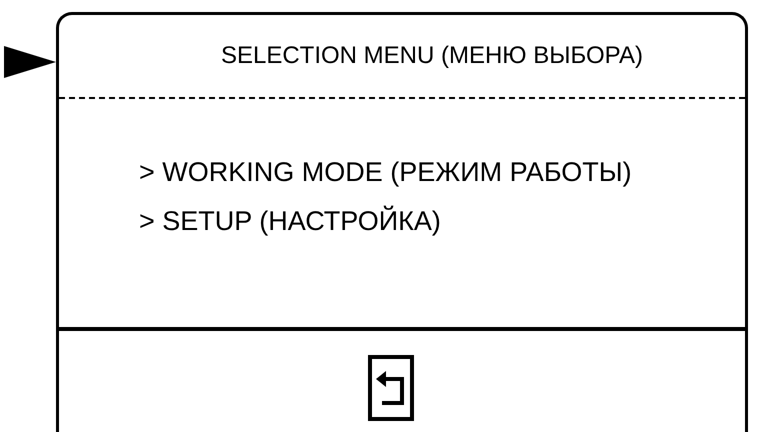 The width and height of the screenshot is (760, 432). Describe the element at coordinates (385, 172) in the screenshot. I see `menu-item: > WORKING MODE (РЕЖИМ РАБОТЫ)` at that location.